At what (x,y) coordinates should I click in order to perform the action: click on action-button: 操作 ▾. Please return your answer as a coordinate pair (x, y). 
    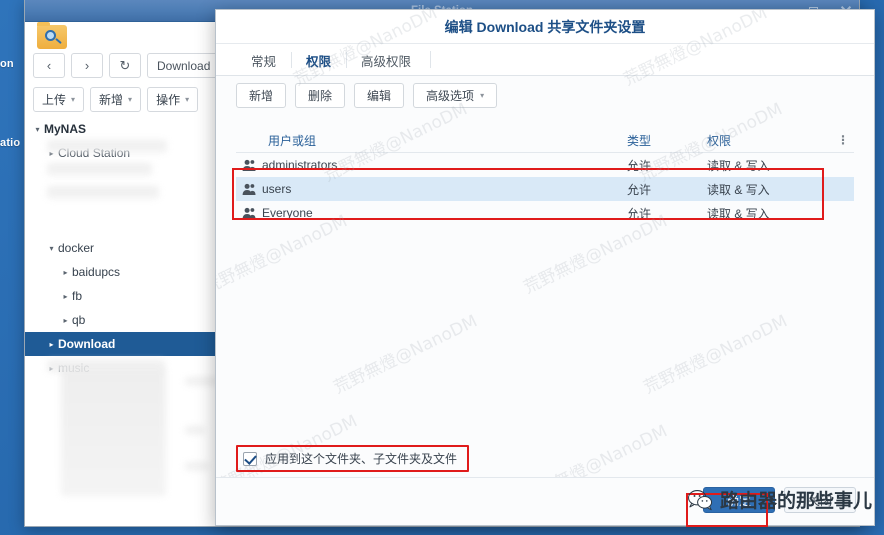
    Looking at the image, I should click on (173, 99).